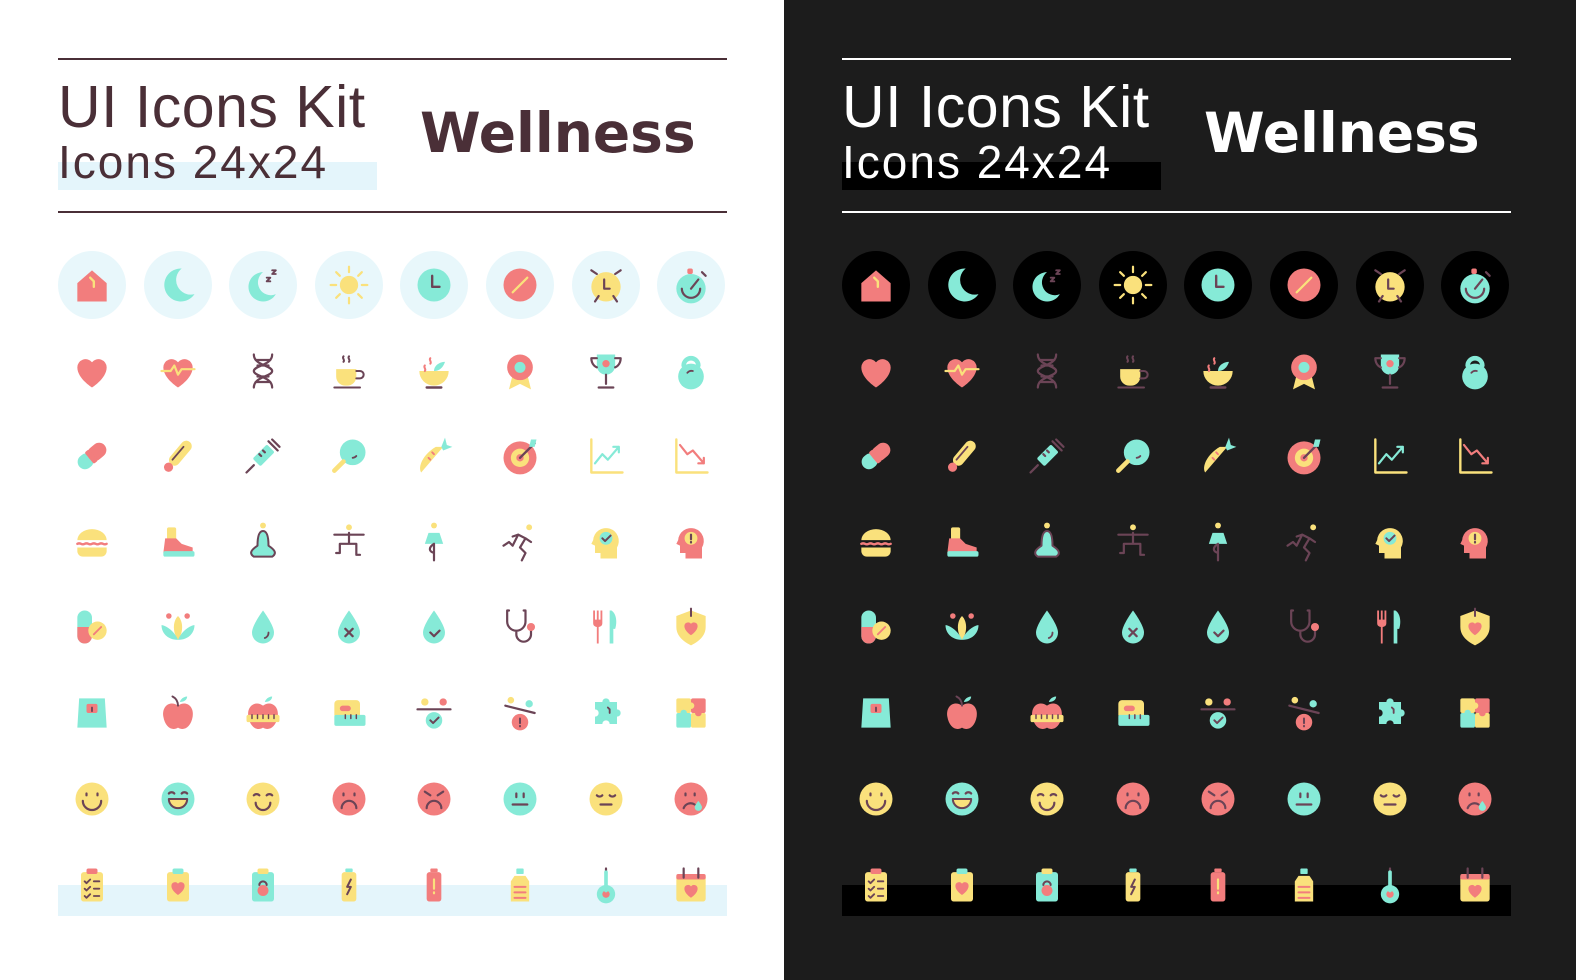 The height and width of the screenshot is (980, 1576). What do you see at coordinates (1304, 456) in the screenshot?
I see `target-icon` at bounding box center [1304, 456].